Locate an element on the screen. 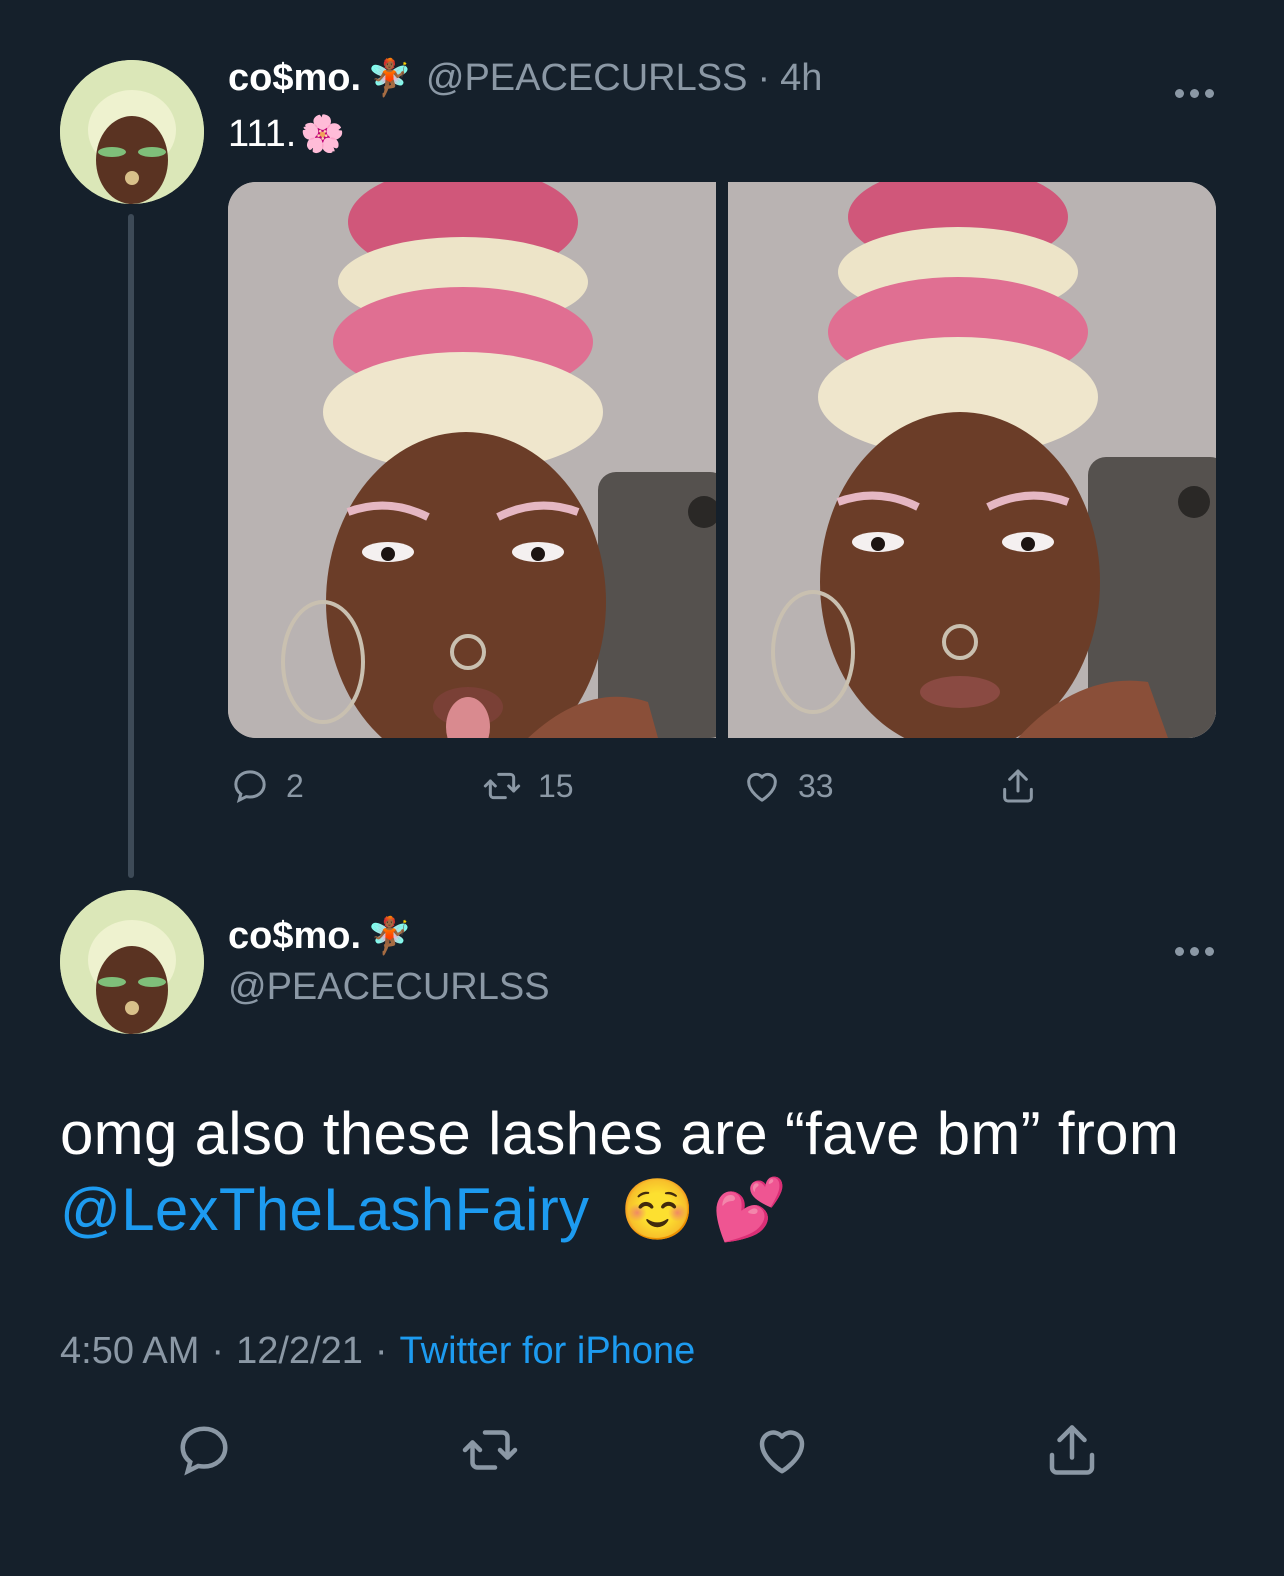 The image size is (1284, 1576). mention-link: @LexTheLashFairy is located at coordinates (324, 1209).